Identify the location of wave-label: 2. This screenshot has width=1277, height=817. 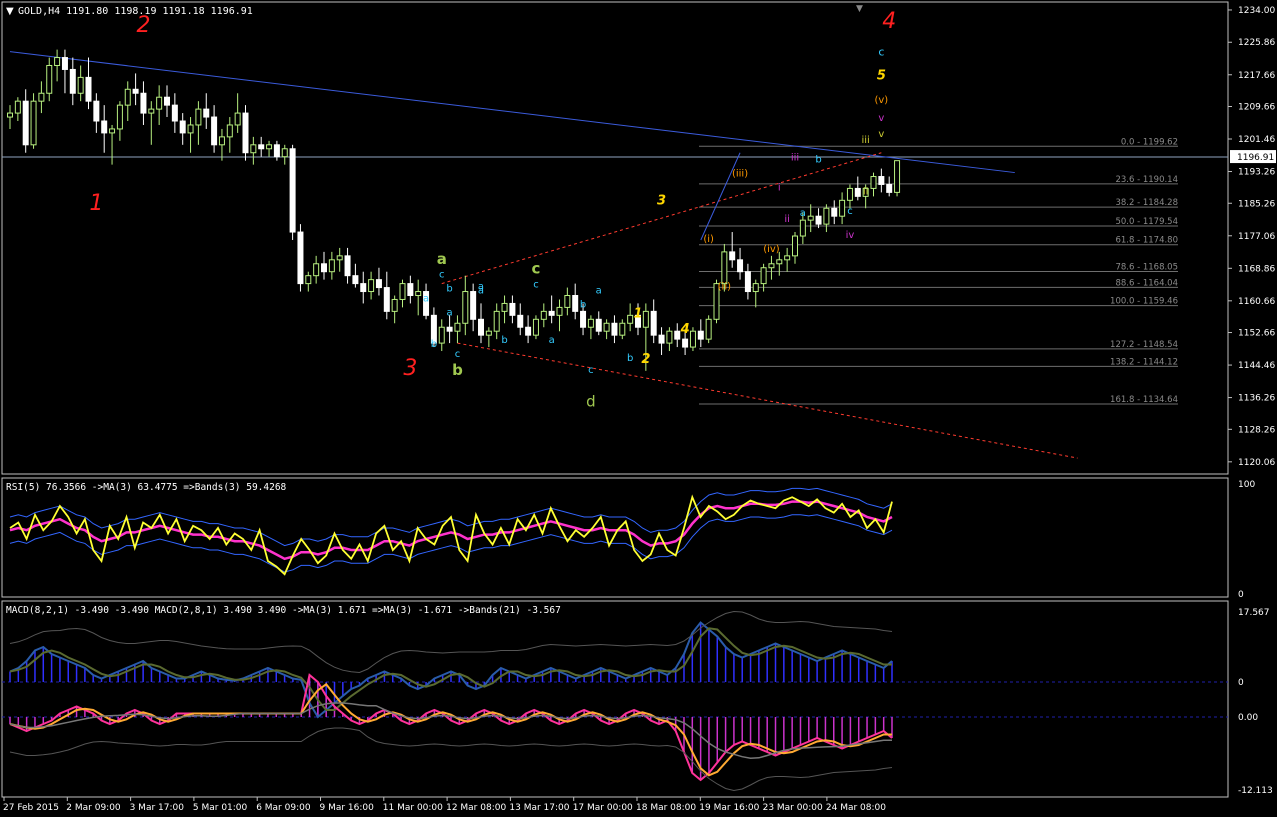
(645, 359).